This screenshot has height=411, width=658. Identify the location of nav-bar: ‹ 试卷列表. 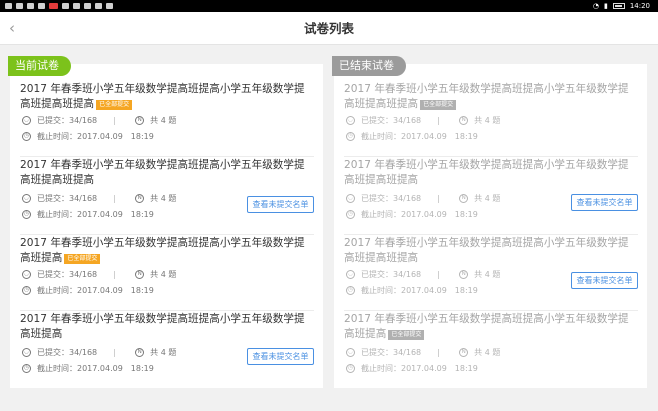
(329, 28).